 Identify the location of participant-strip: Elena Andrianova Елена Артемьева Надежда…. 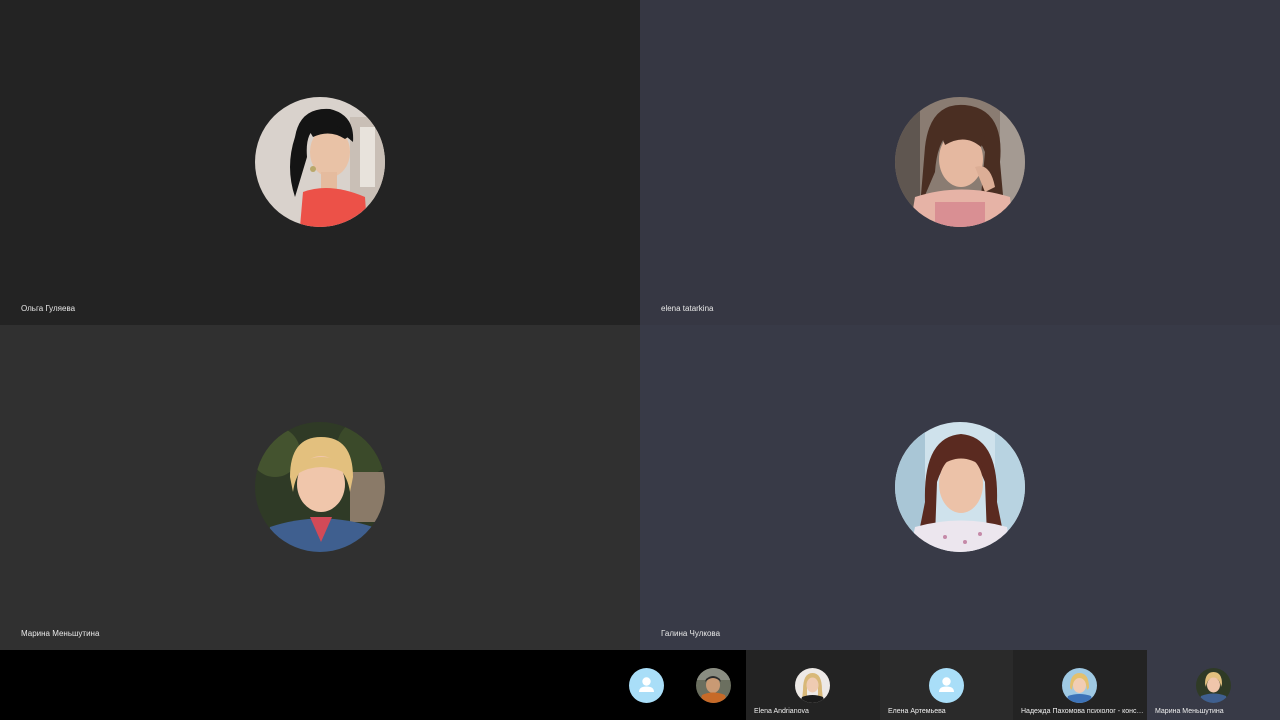
(640, 685).